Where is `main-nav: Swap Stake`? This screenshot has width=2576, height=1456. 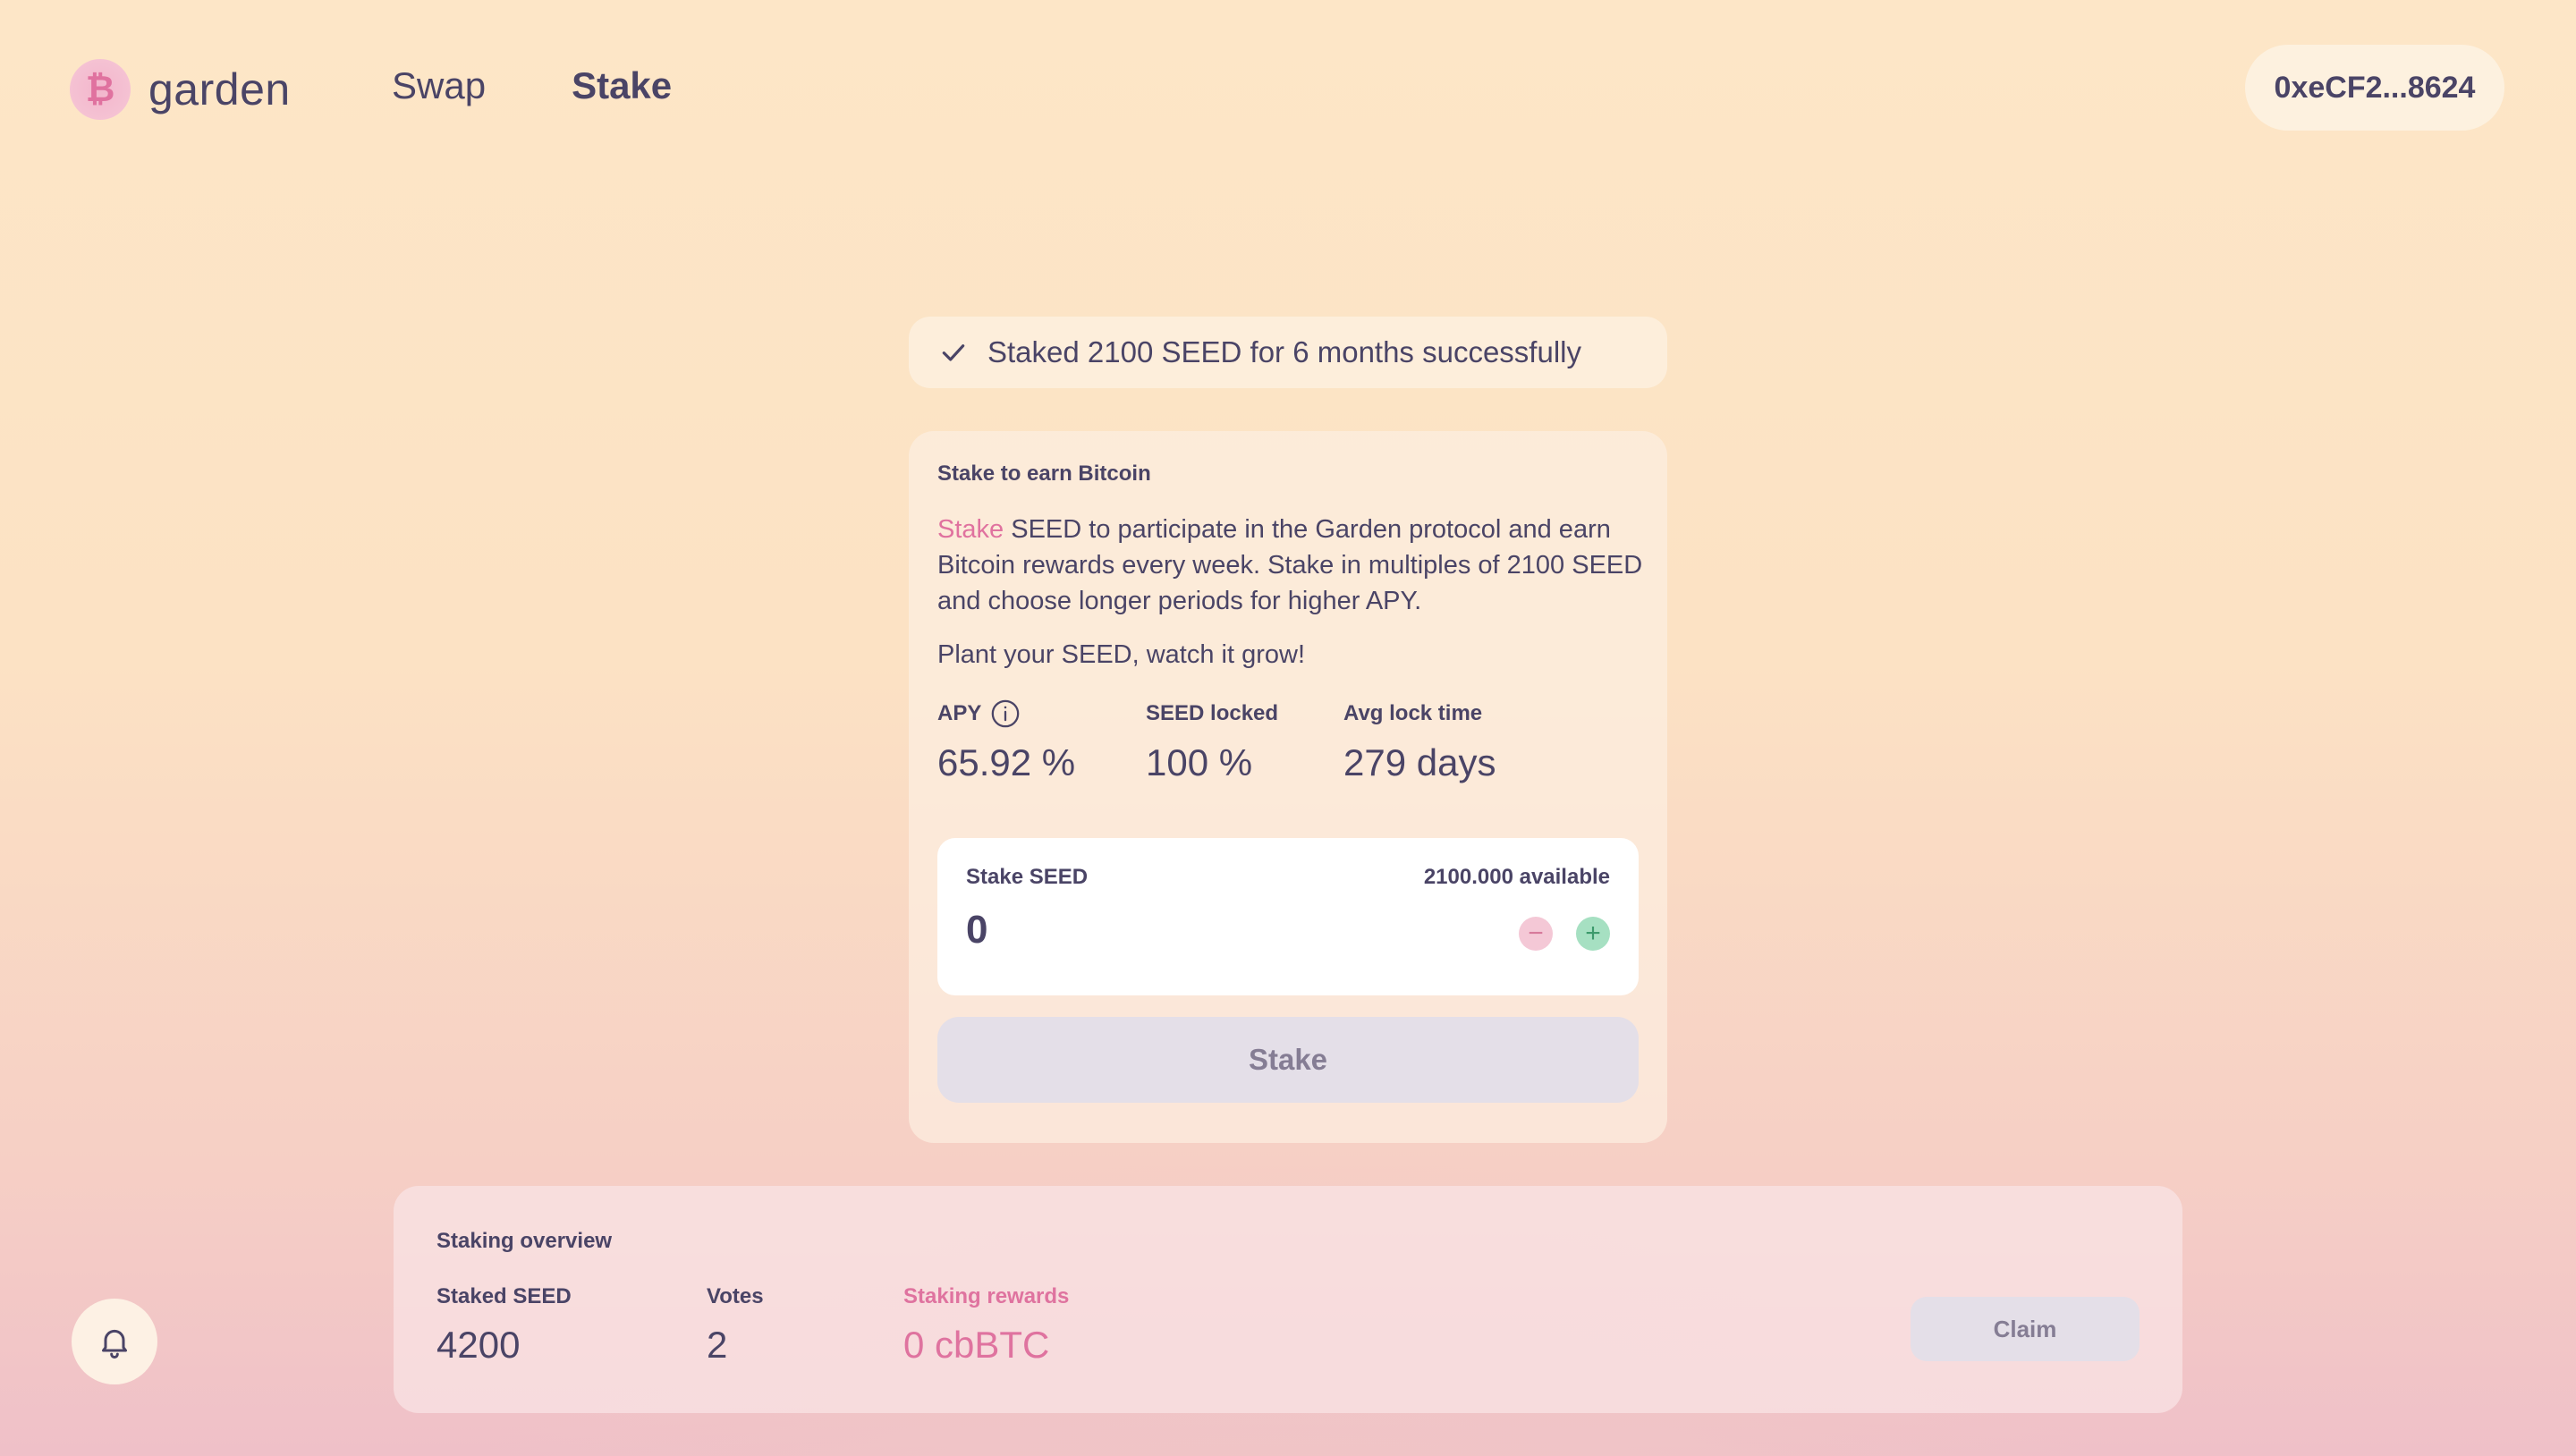
main-nav: Swap Stake is located at coordinates (532, 85).